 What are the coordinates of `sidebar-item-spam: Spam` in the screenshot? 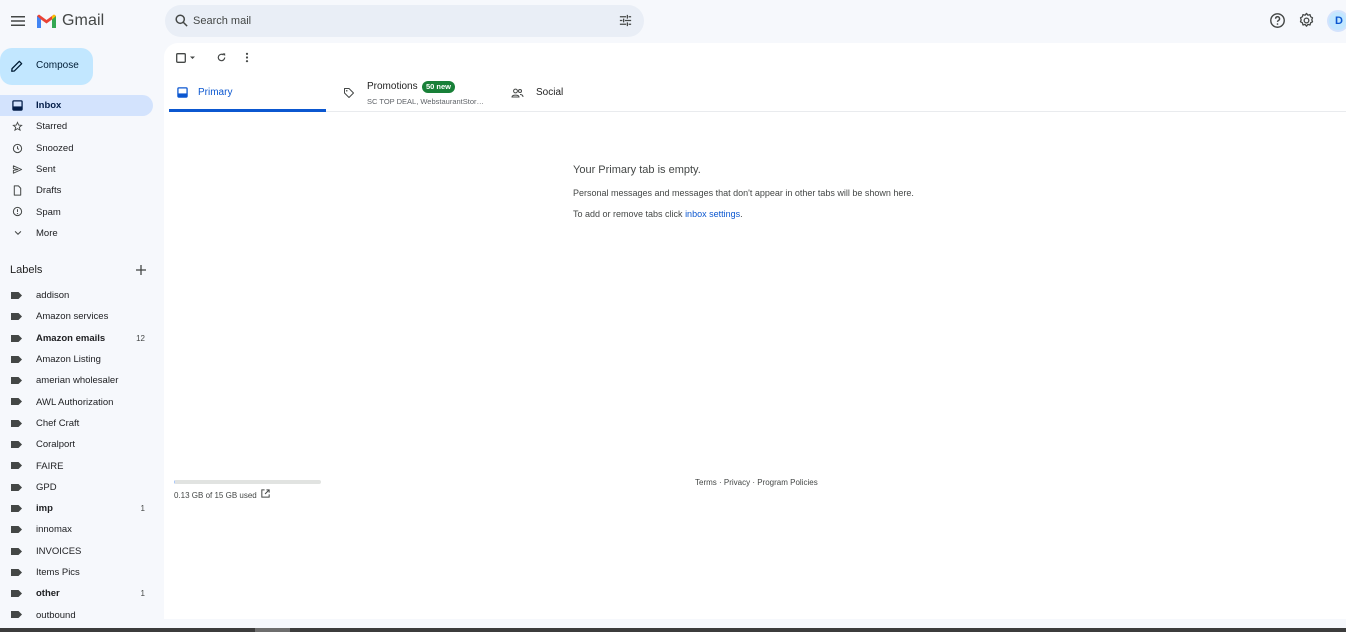 It's located at (76, 211).